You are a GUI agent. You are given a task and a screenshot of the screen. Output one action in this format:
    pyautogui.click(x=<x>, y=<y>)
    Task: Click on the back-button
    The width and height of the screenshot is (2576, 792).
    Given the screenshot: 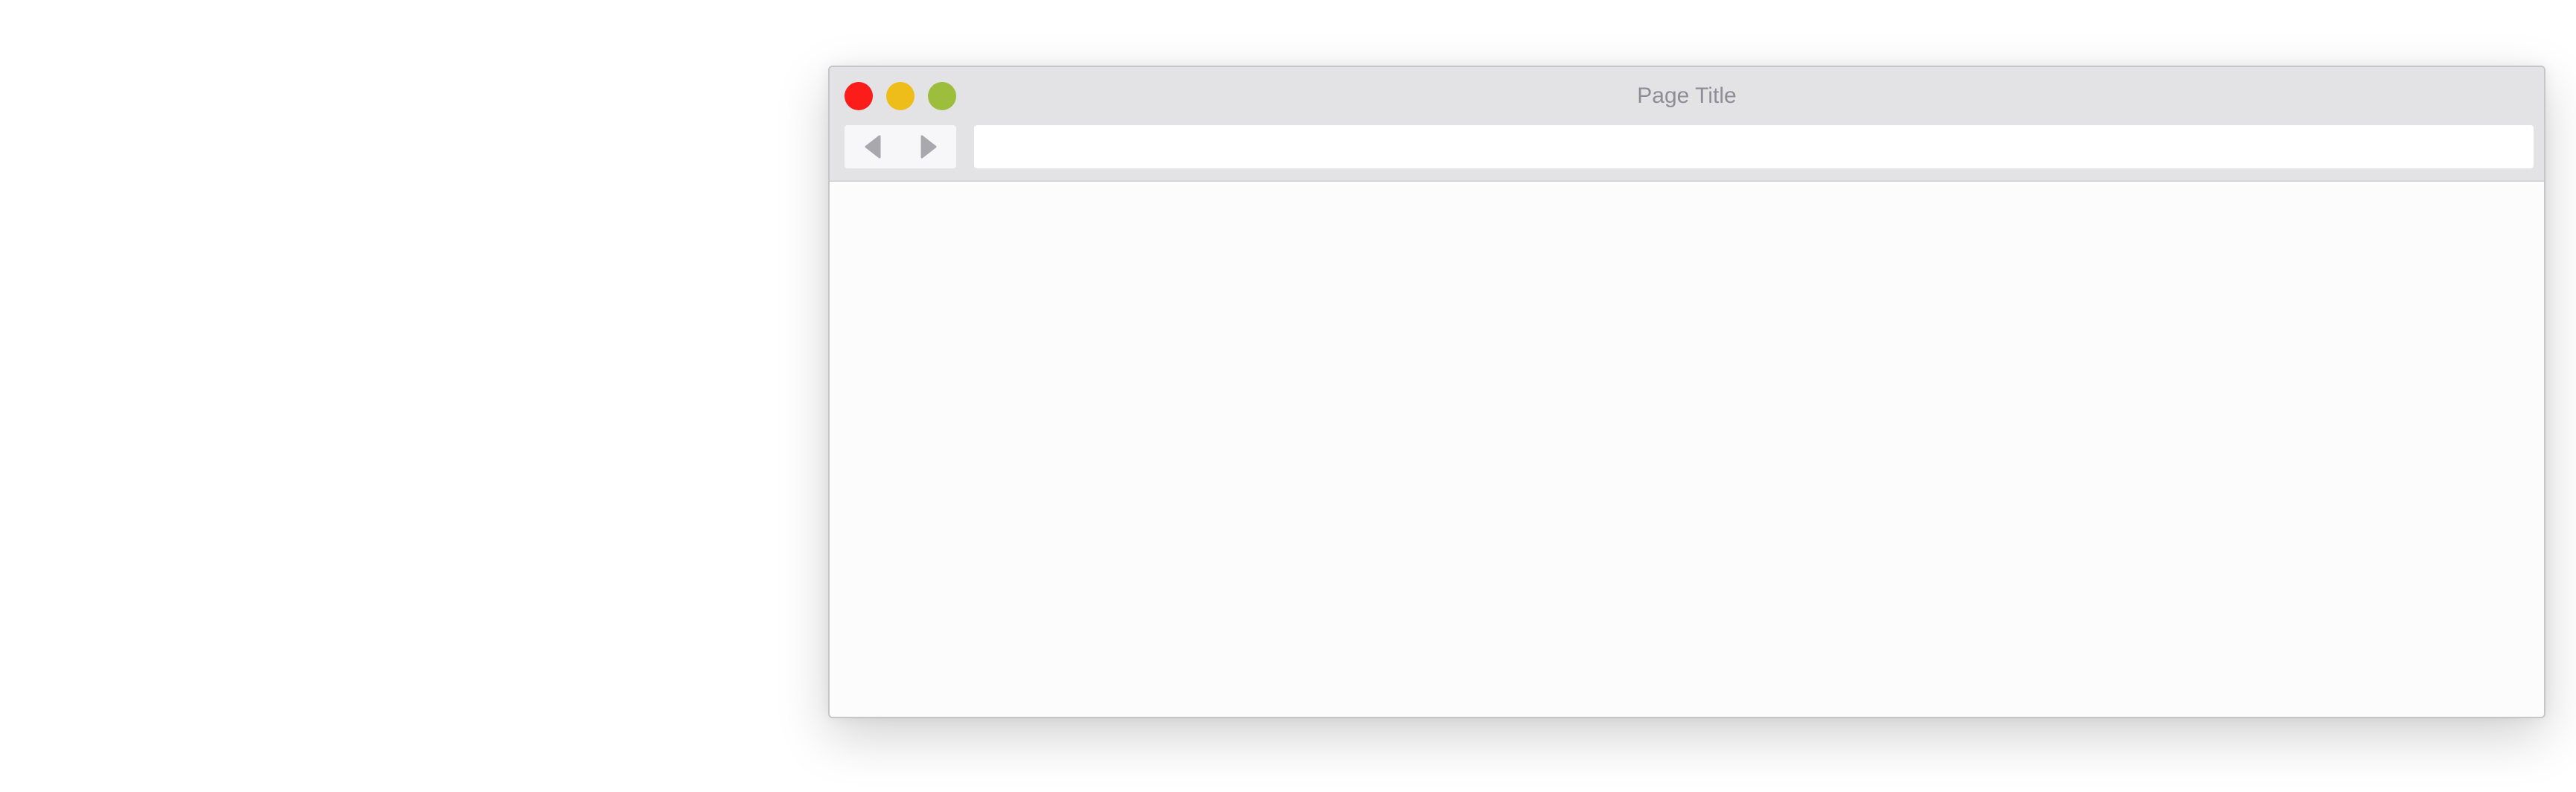 What is the action you would take?
    pyautogui.click(x=872, y=146)
    